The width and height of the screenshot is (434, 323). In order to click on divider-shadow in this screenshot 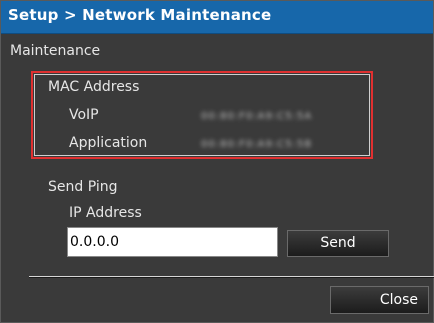, I will do `click(231, 277)`.